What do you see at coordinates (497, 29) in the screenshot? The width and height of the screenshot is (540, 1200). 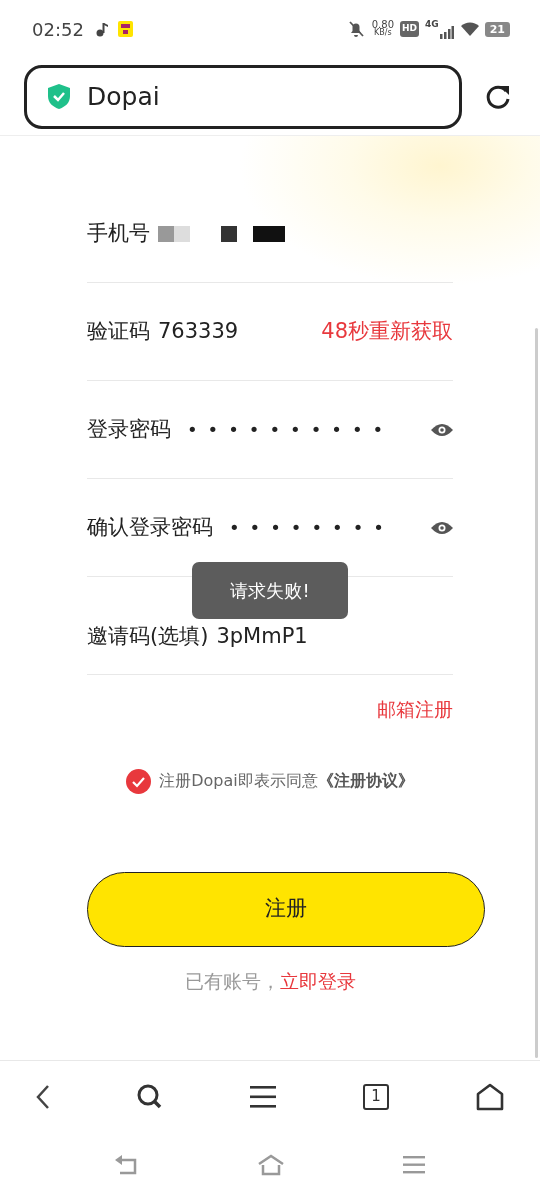 I see `battery-level: 21` at bounding box center [497, 29].